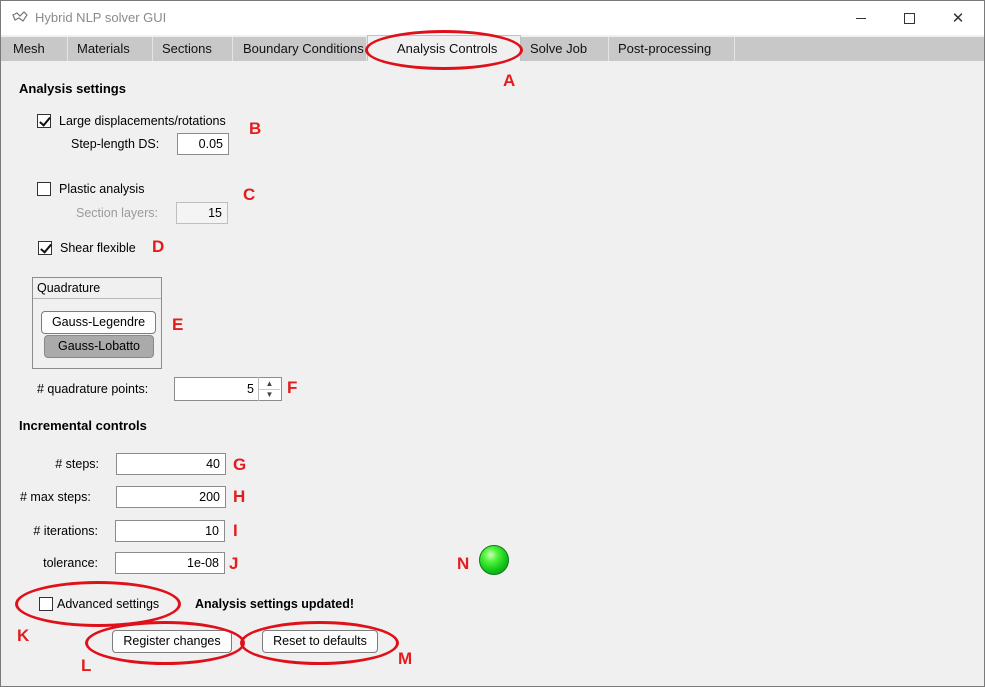  I want to click on tab-materials: Materials, so click(110, 49).